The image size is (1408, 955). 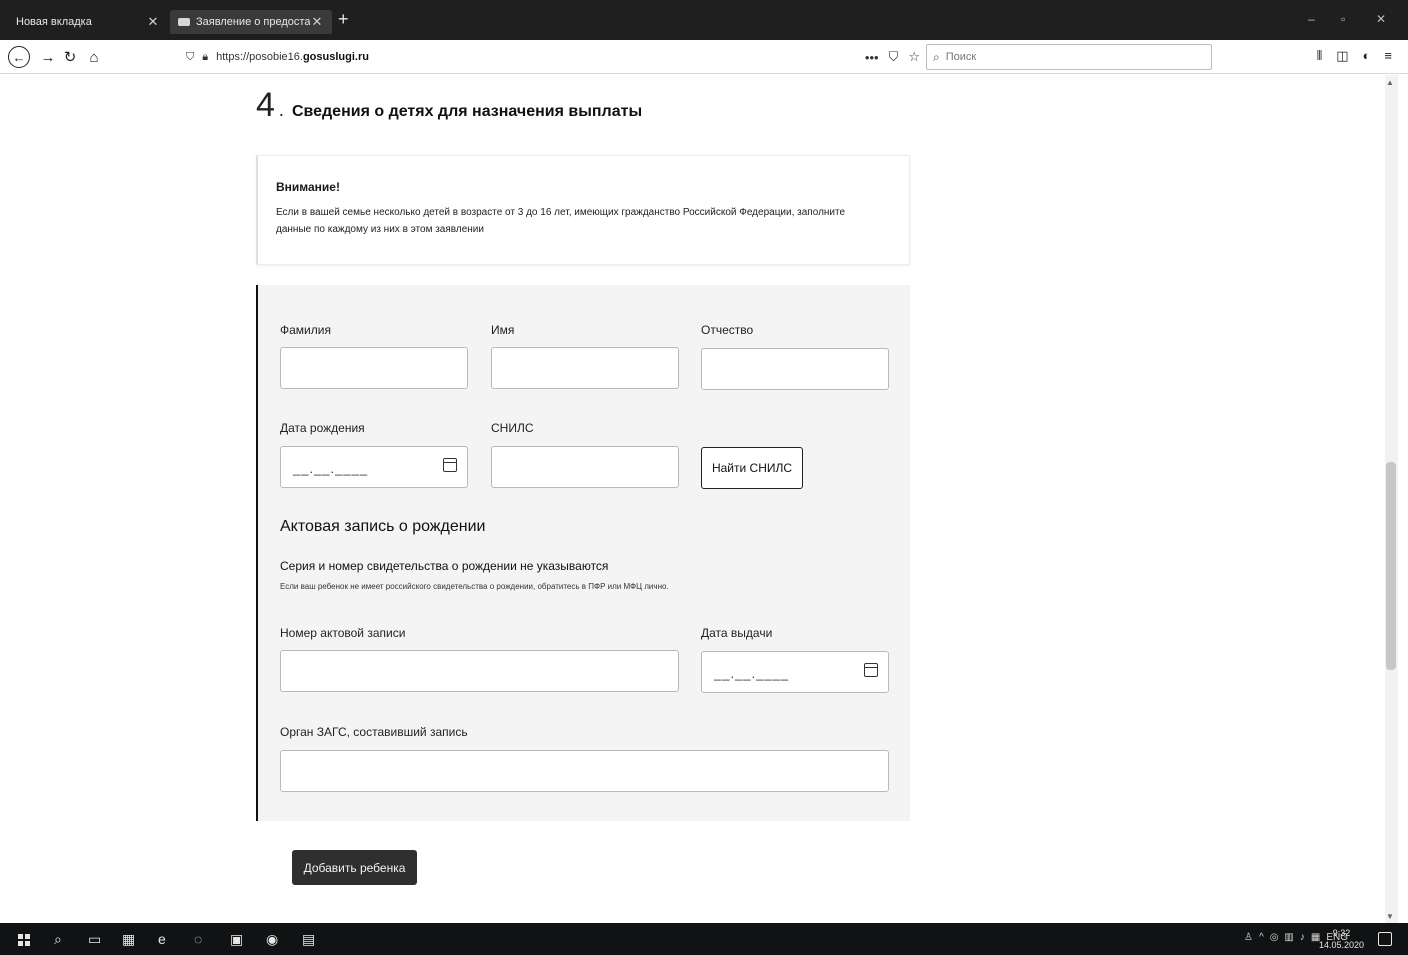 What do you see at coordinates (914, 57) in the screenshot?
I see `bookmark-star-icon: ☆` at bounding box center [914, 57].